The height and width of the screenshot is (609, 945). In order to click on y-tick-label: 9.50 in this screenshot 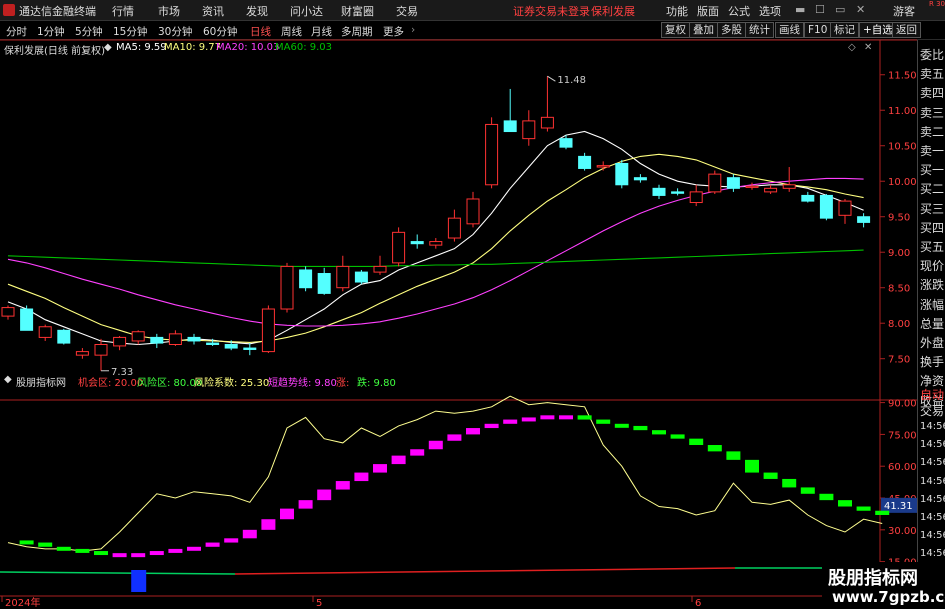, I will do `click(899, 218)`.